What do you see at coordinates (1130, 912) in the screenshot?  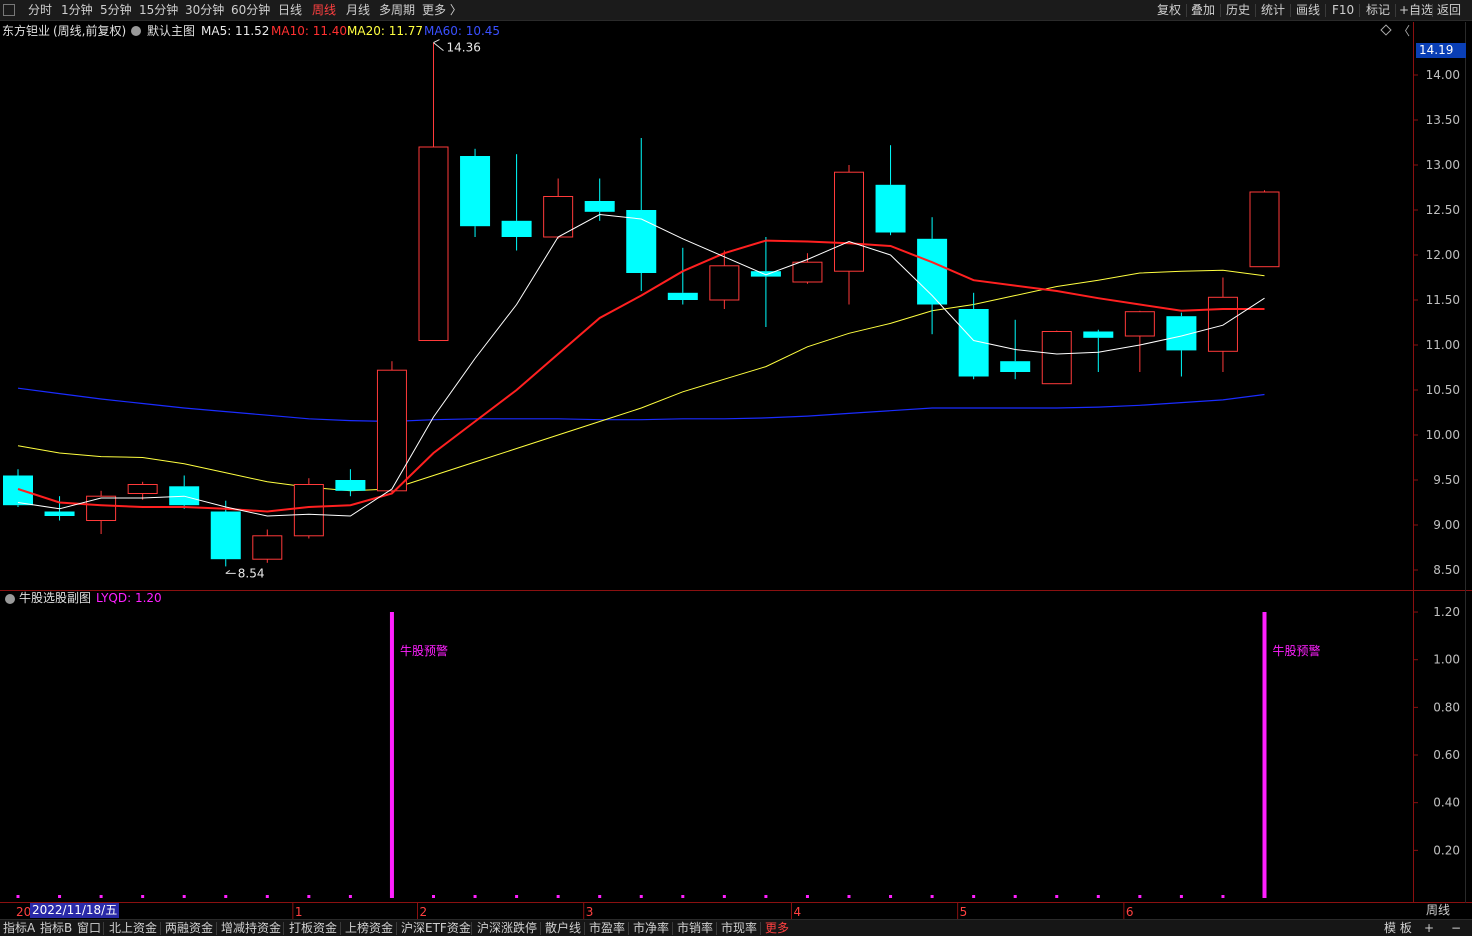 I see `x-tick-label: 6` at bounding box center [1130, 912].